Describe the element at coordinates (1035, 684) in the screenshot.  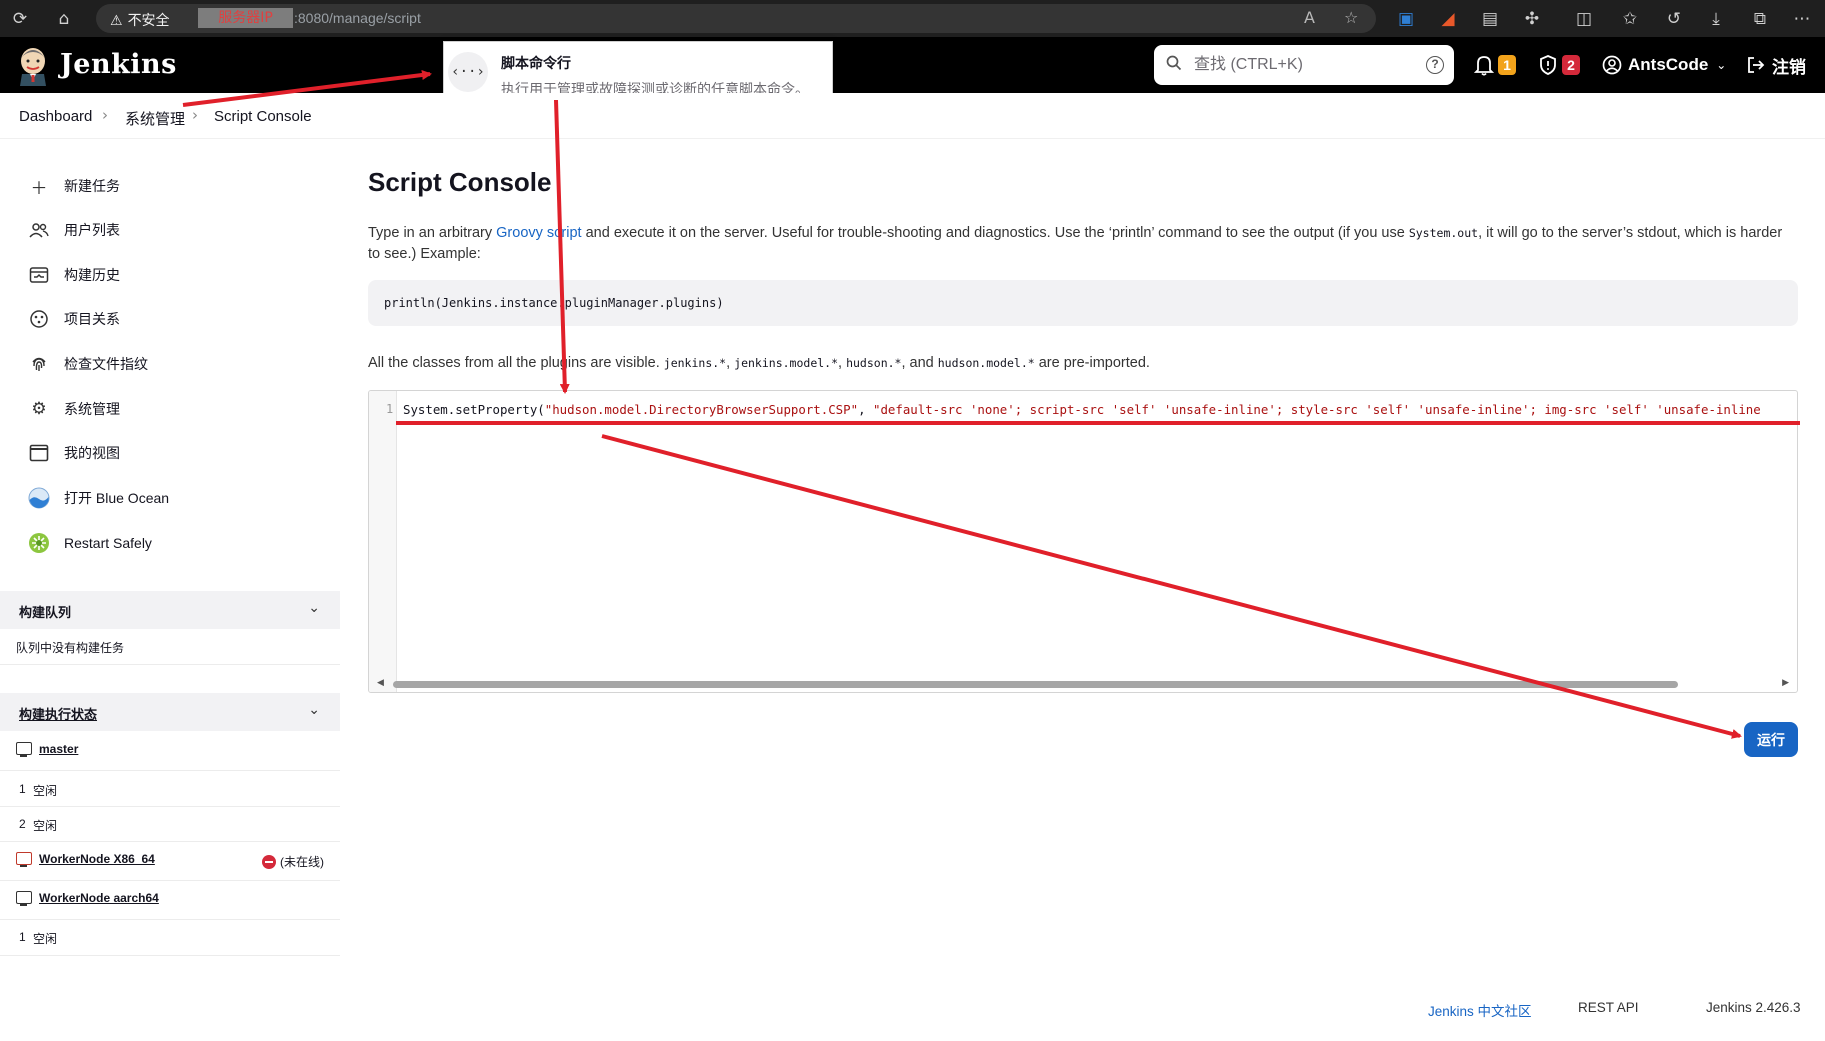
I see `scrollbar-thumb` at that location.